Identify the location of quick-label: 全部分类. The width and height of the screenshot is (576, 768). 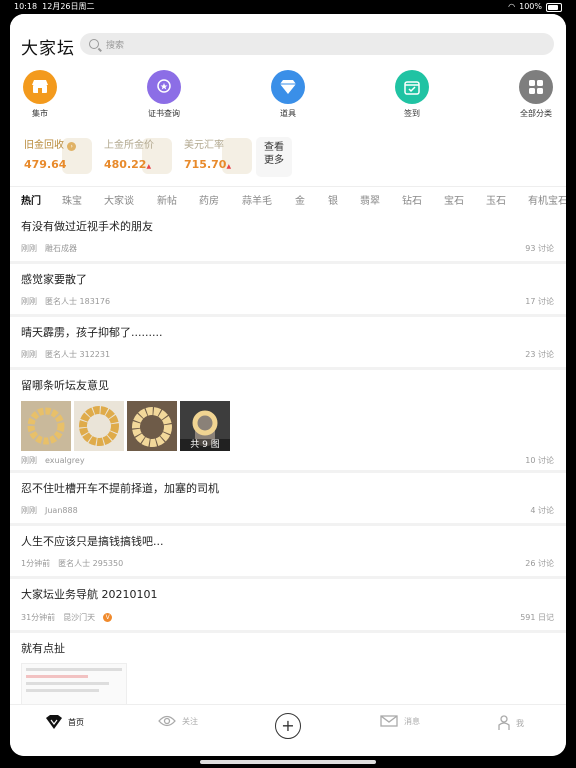
(536, 113).